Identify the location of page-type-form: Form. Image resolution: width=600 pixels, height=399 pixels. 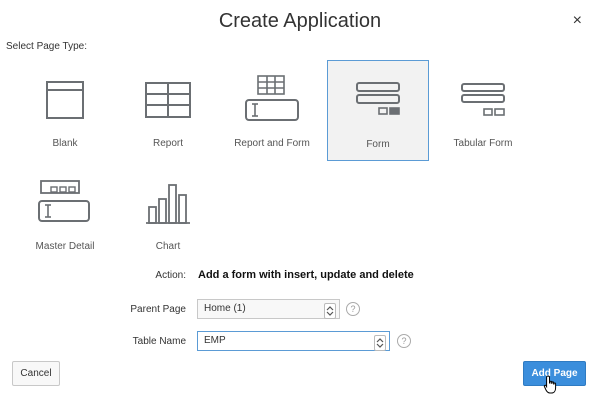
(378, 110).